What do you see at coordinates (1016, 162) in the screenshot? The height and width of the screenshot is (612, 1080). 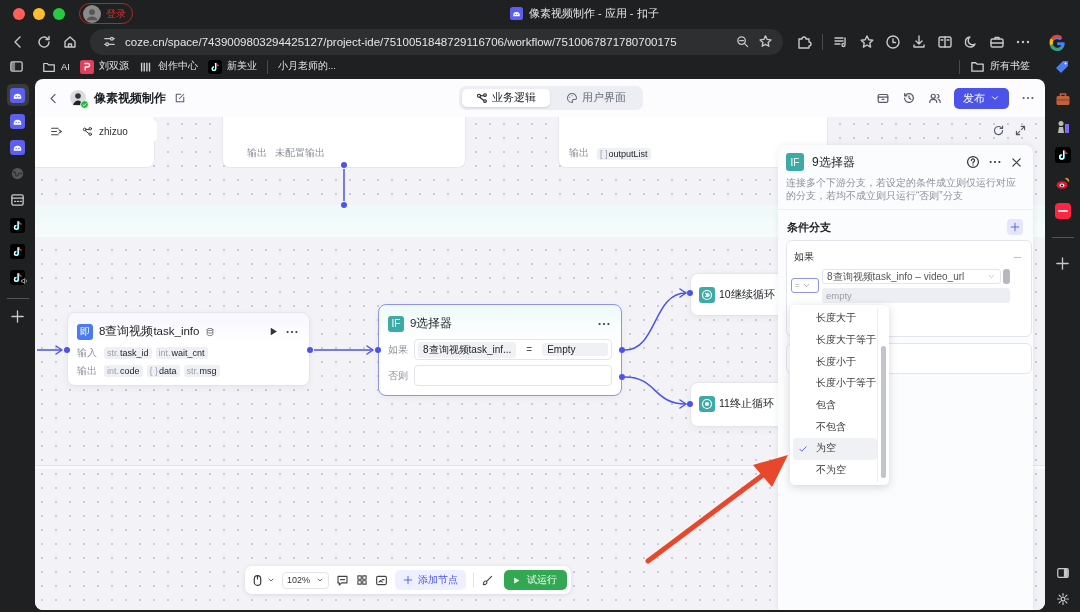 I see `close-icon` at bounding box center [1016, 162].